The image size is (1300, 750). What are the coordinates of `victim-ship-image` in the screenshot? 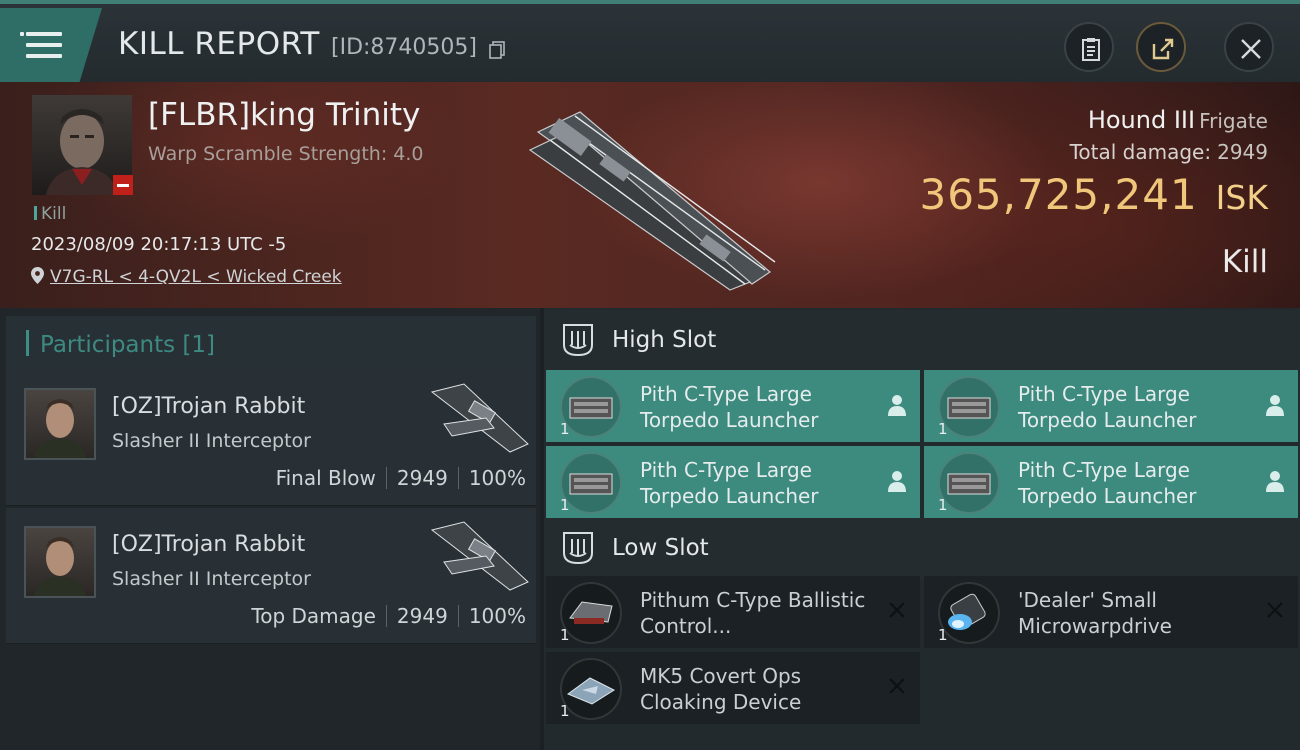 It's located at (652, 201).